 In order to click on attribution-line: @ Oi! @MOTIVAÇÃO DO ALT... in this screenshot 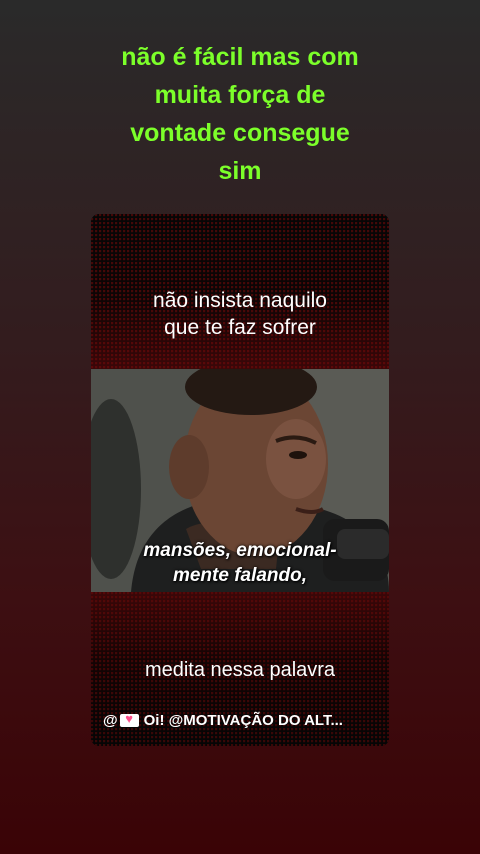, I will do `click(243, 720)`.